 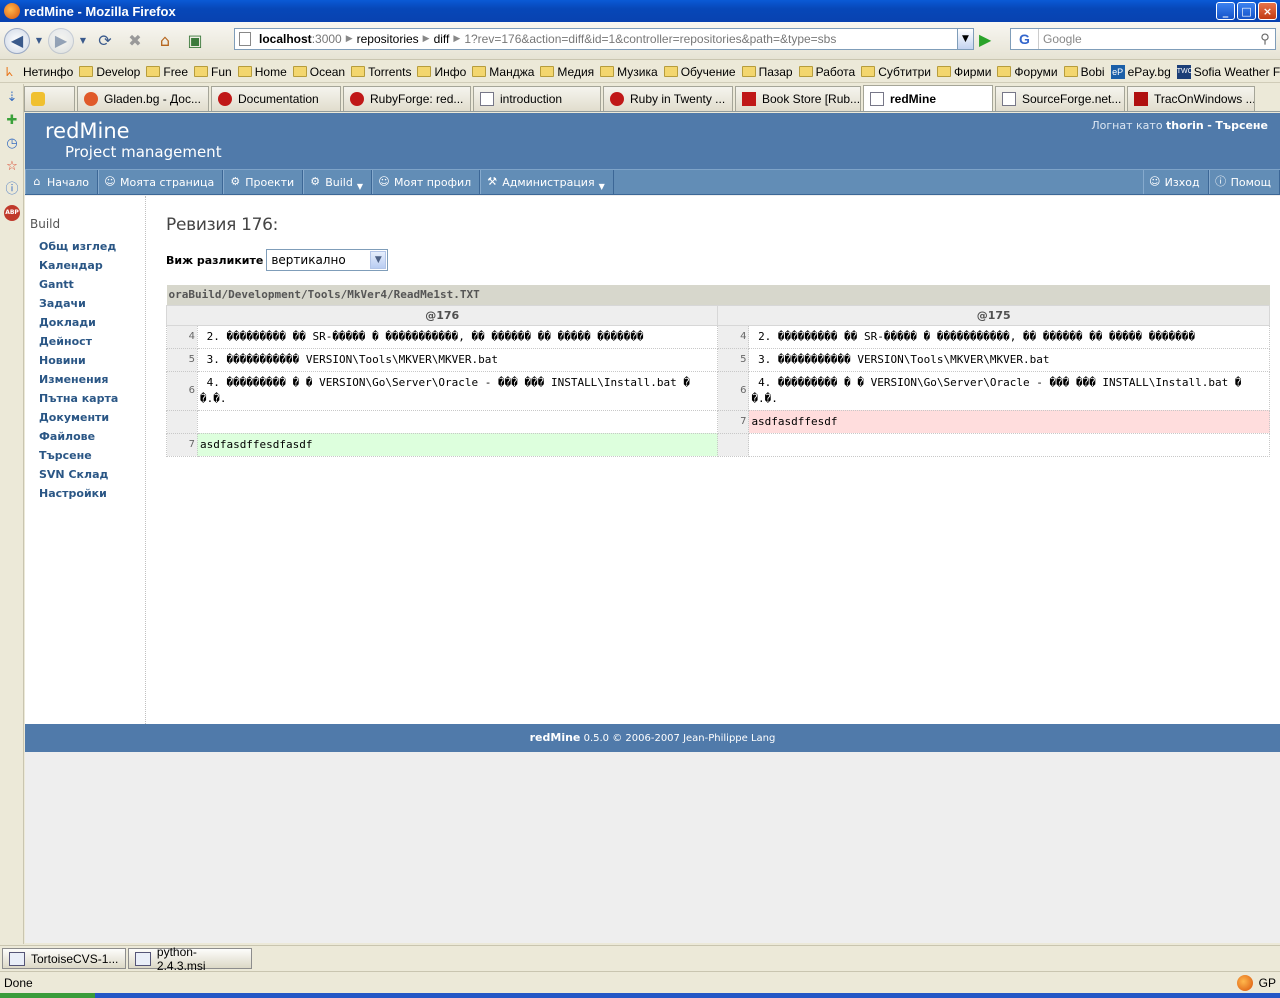 I want to click on sidebar-item-changelog: Изменения, so click(x=92, y=379).